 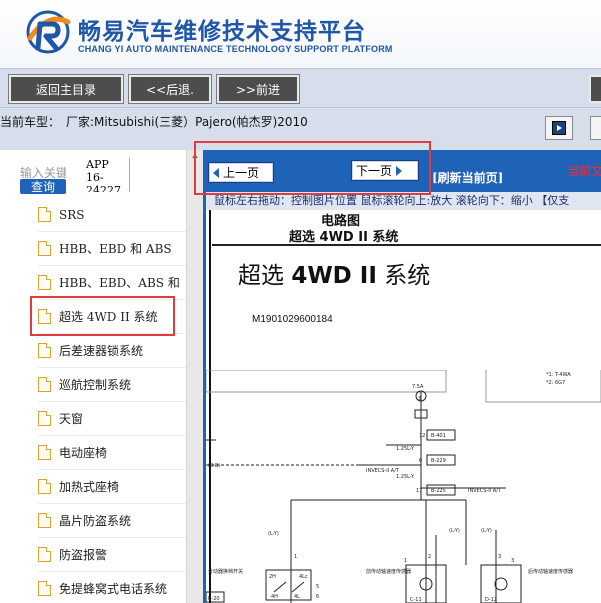 I want to click on left-tag-label: (B-B), so click(x=214, y=466).